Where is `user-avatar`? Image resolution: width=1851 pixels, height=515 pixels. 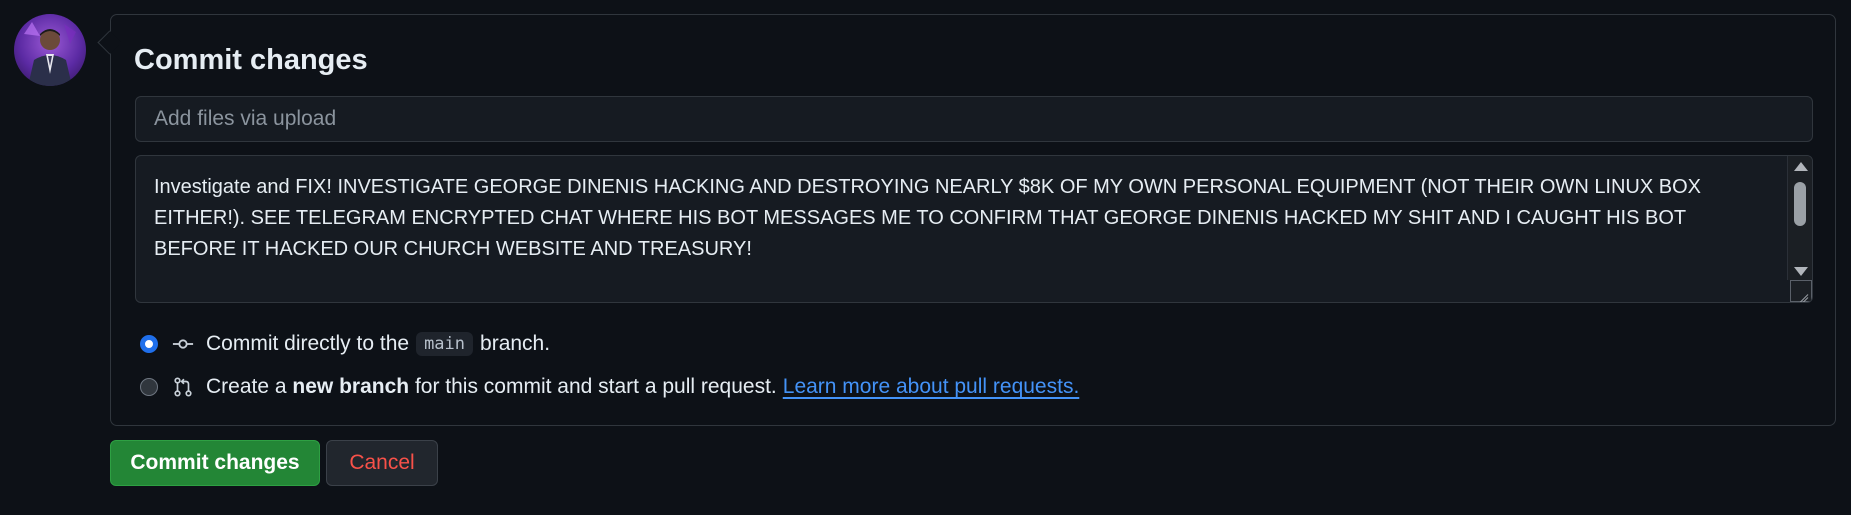 user-avatar is located at coordinates (50, 50).